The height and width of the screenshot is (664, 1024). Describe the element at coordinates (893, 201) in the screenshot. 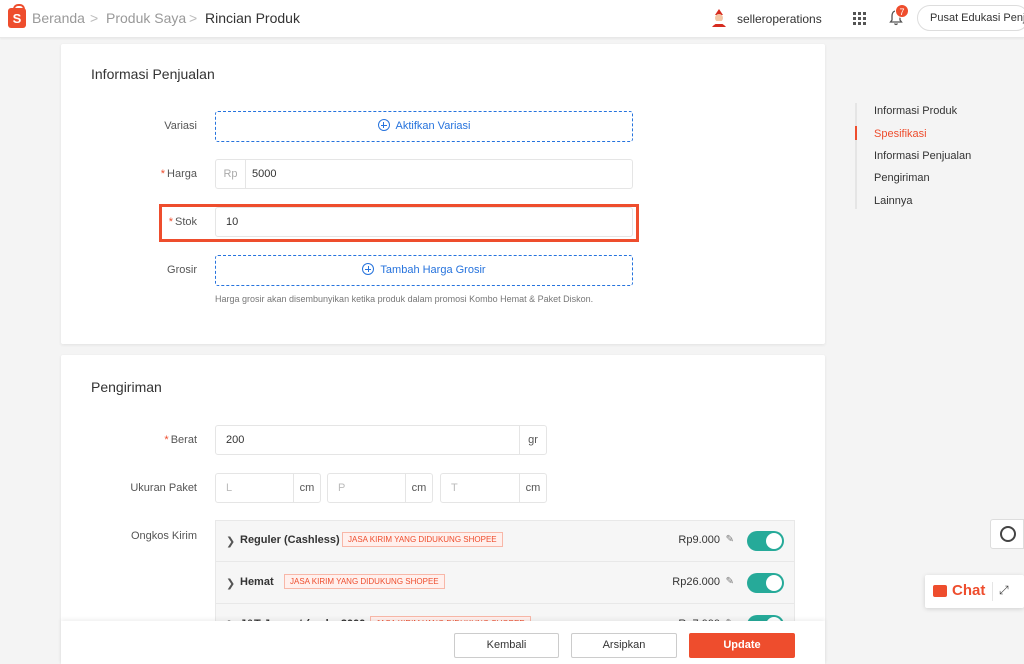

I see `nav-item-others: Lainnya` at that location.